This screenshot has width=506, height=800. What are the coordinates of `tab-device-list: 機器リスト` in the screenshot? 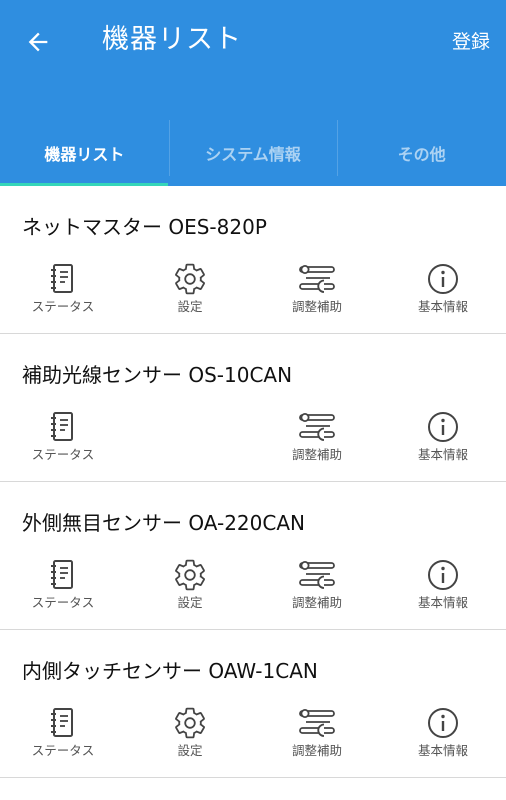 It's located at (84, 153).